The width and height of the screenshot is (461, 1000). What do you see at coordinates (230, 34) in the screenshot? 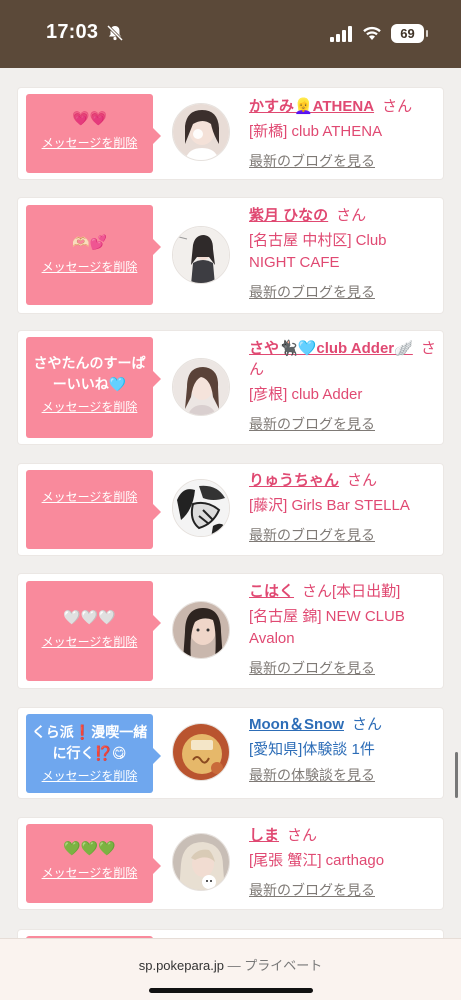
I see `status-bar: 17:03 69` at bounding box center [230, 34].